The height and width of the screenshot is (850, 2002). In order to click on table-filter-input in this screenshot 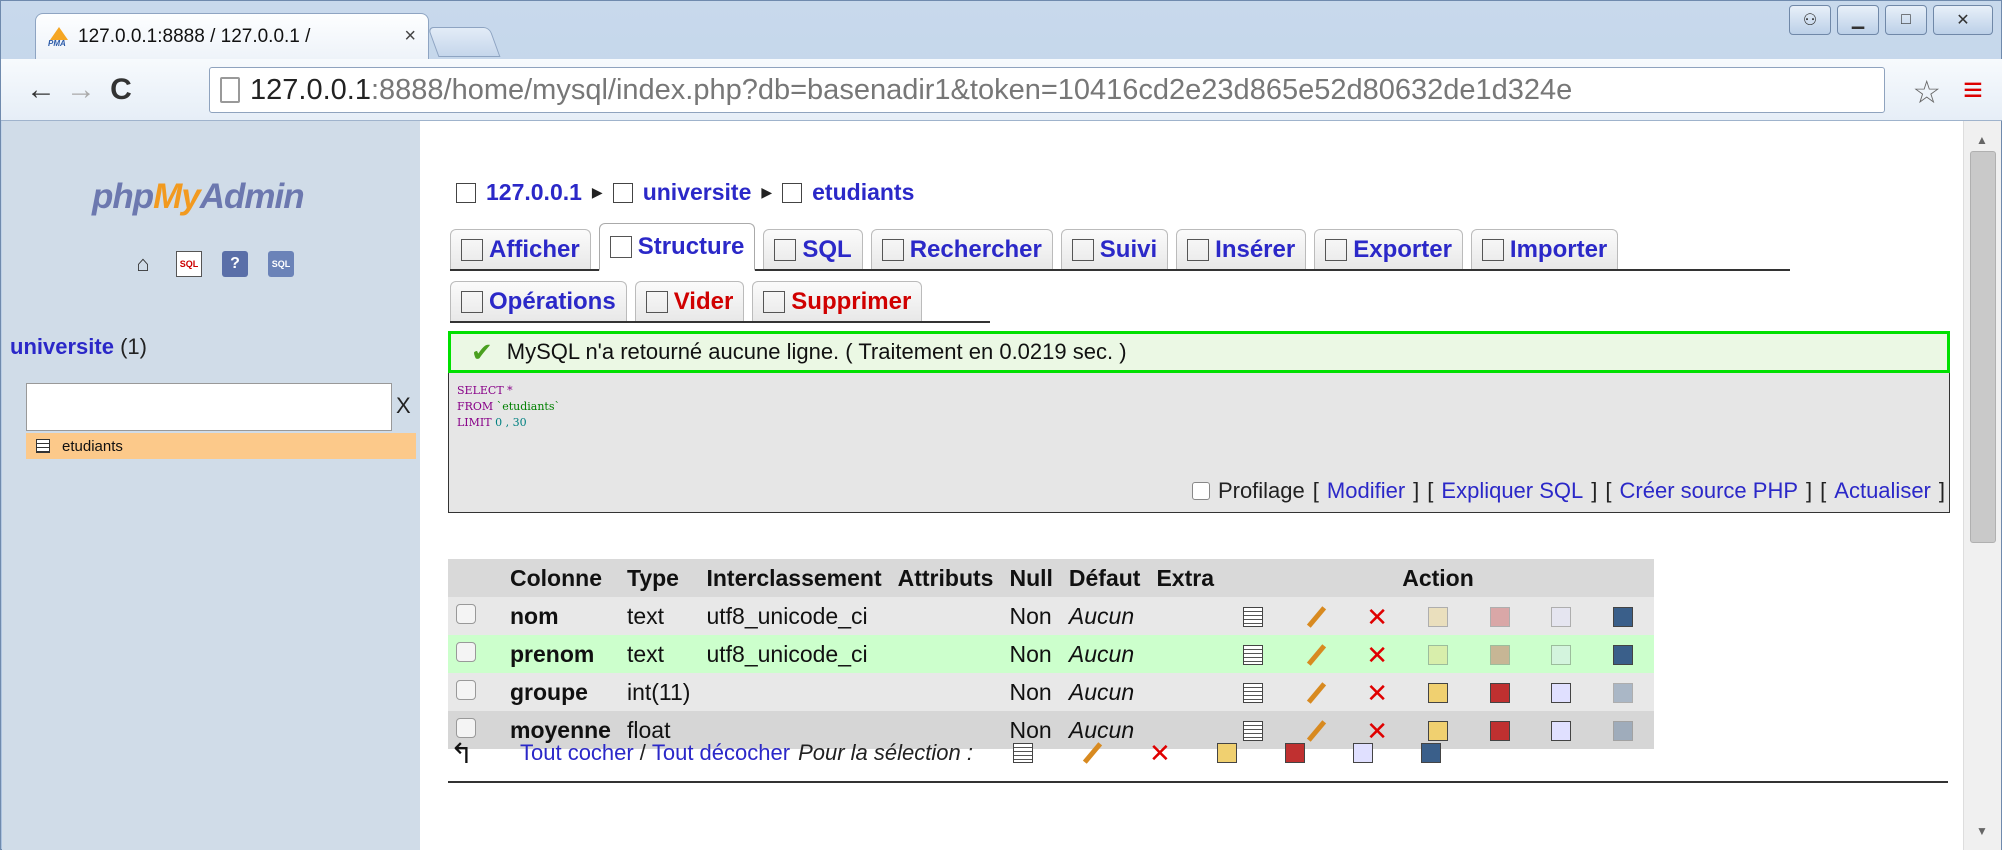, I will do `click(209, 407)`.